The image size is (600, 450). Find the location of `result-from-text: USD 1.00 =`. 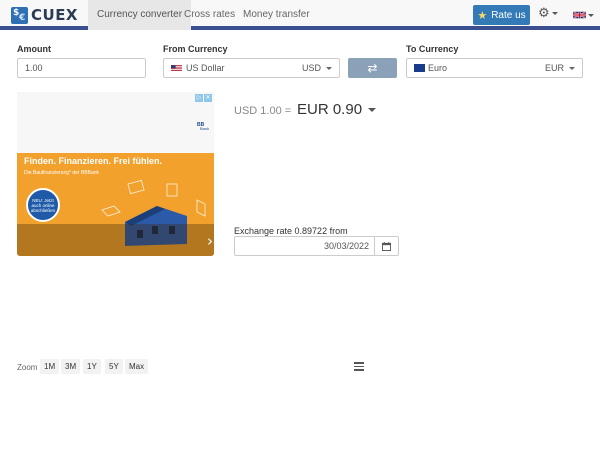

result-from-text: USD 1.00 = is located at coordinates (263, 111).